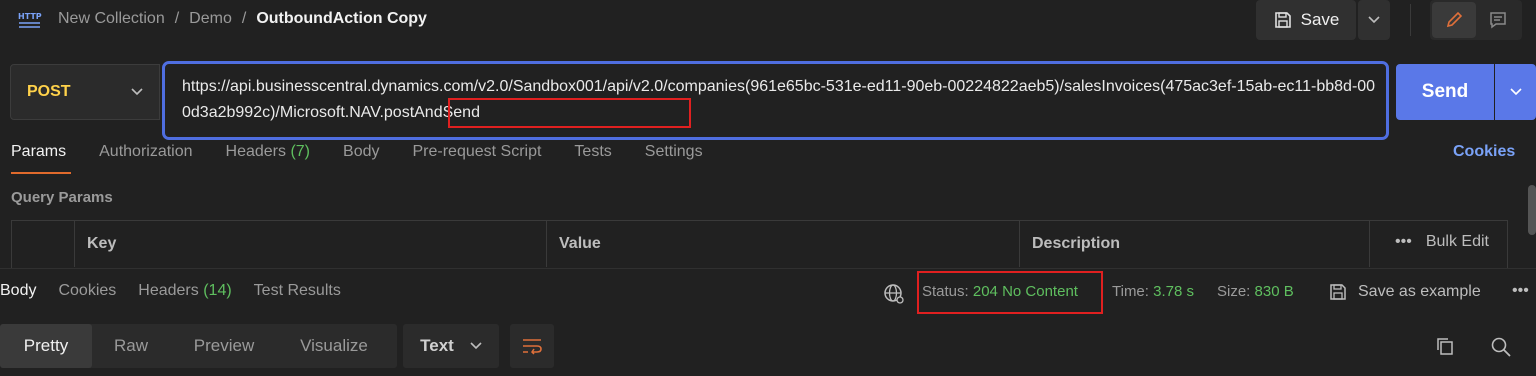 Image resolution: width=1536 pixels, height=376 pixels. Describe the element at coordinates (38, 152) in the screenshot. I see `tab-params: Params` at that location.